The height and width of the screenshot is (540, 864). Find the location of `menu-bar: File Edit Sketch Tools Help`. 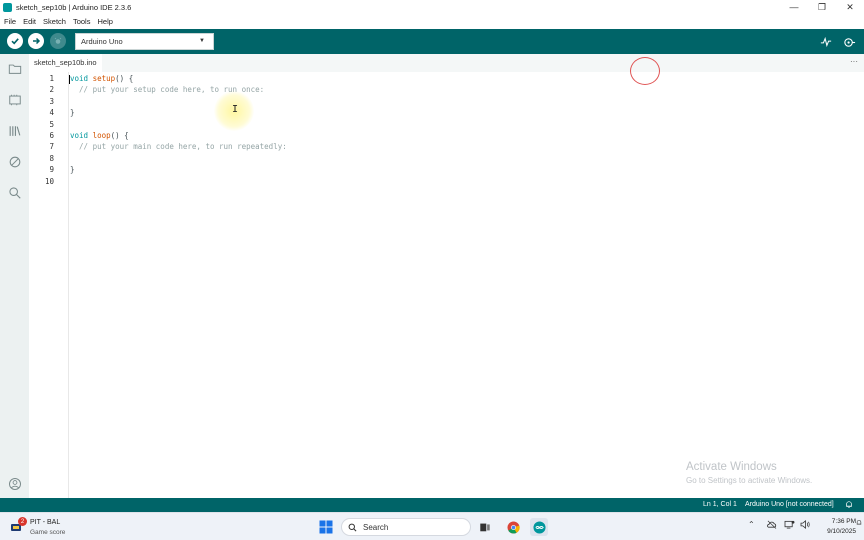

menu-bar: File Edit Sketch Tools Help is located at coordinates (432, 21).